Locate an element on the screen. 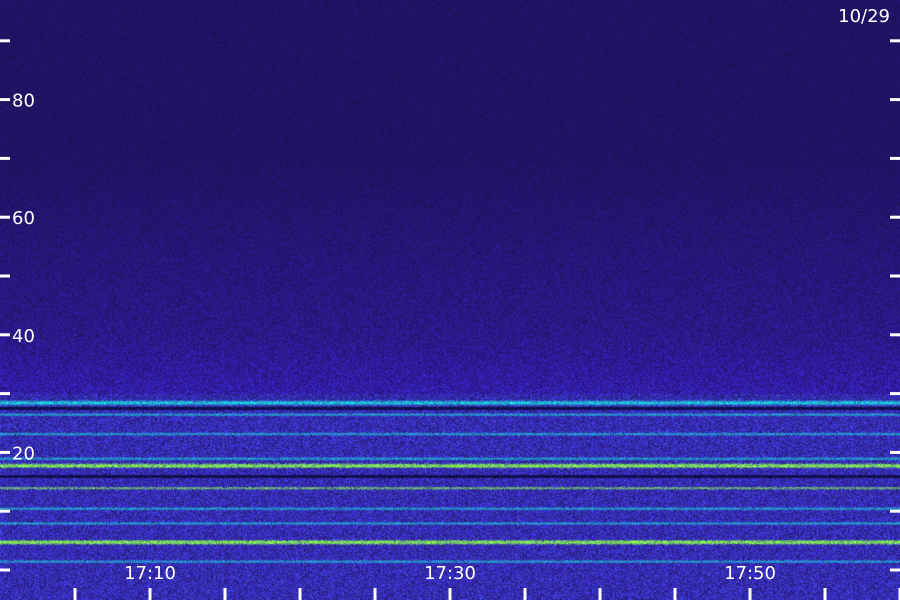  y-tick-label-60: 60 is located at coordinates (23, 218).